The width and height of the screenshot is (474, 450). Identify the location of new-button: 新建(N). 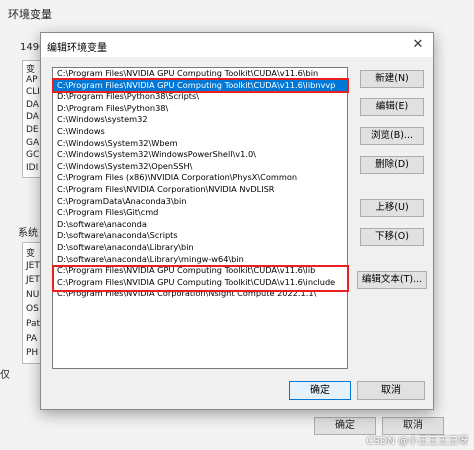
(392, 79).